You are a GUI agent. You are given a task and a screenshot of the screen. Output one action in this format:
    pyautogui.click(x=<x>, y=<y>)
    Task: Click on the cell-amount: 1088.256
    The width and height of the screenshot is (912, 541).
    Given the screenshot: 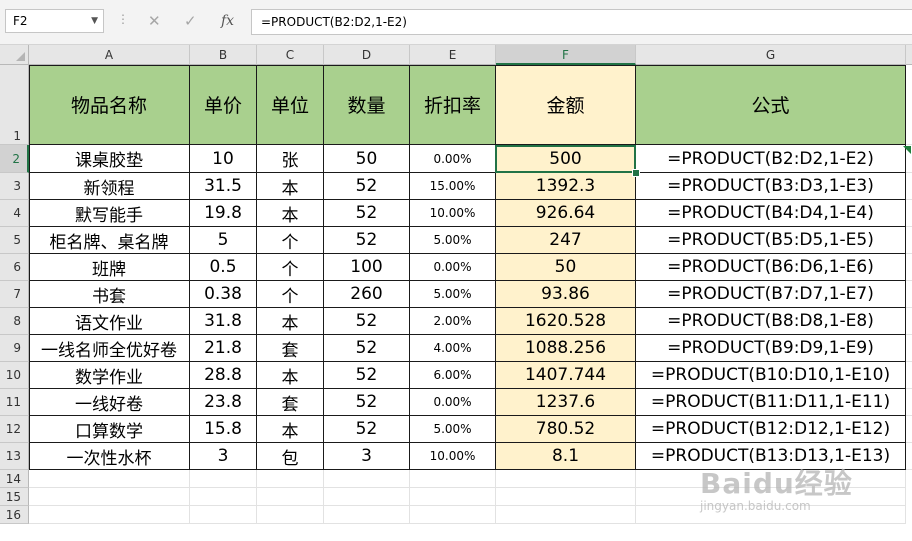 What is the action you would take?
    pyautogui.click(x=566, y=348)
    